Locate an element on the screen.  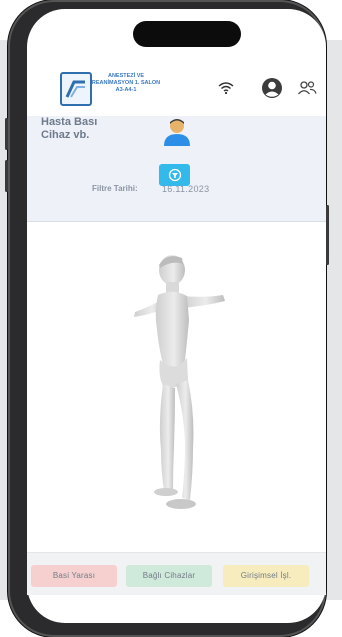
filter-date-value: 16.11.2023 is located at coordinates (185, 189).